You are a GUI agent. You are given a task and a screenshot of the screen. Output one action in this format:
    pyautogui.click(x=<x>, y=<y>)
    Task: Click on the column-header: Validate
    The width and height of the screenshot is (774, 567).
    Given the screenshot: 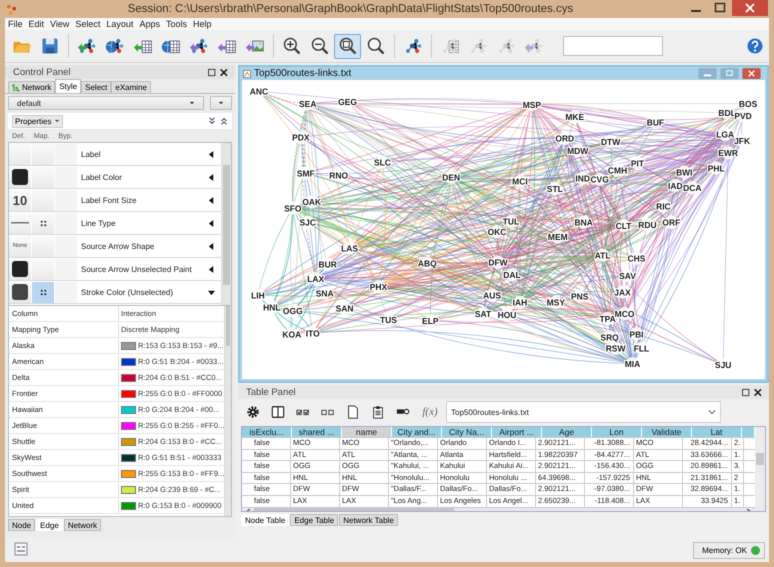 What is the action you would take?
    pyautogui.click(x=667, y=432)
    